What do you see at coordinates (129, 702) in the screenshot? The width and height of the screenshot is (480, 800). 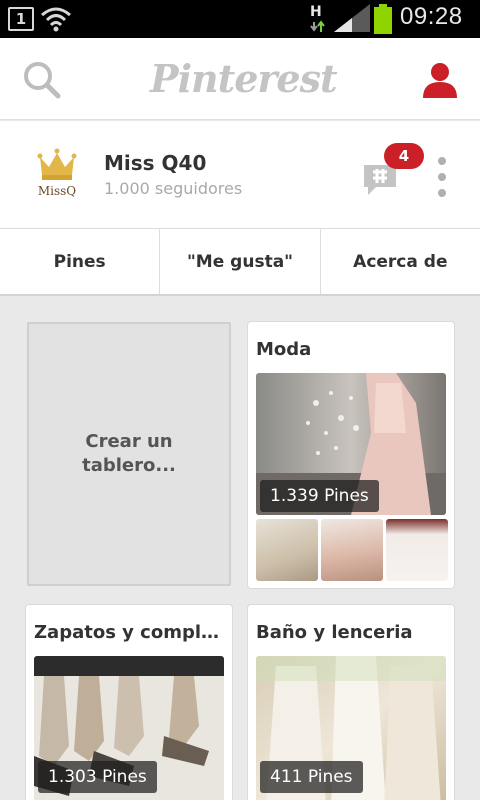 I see `board-card-zapatos: Zapatos y complem... 1.303 Pines` at bounding box center [129, 702].